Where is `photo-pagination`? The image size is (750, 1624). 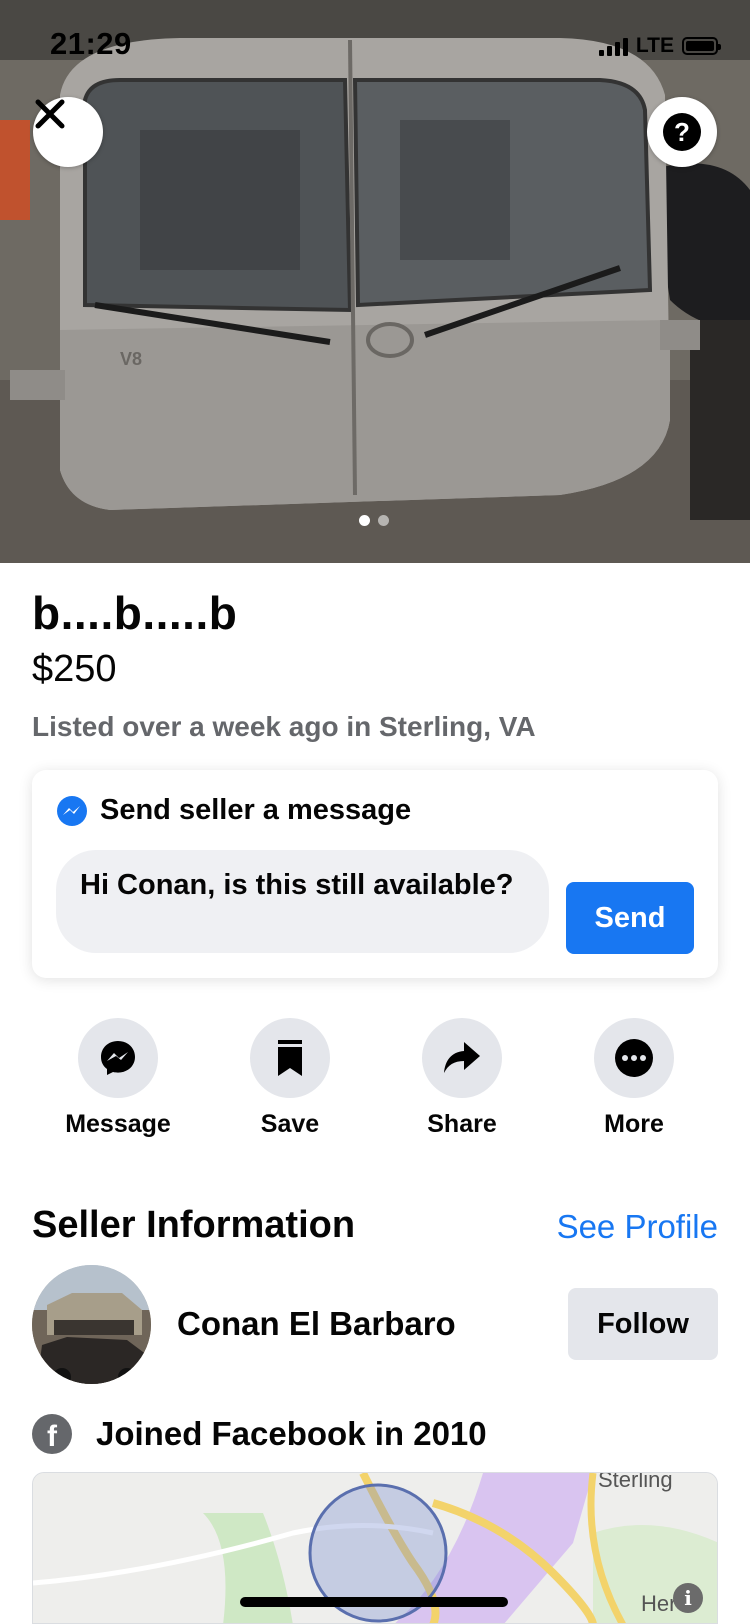 photo-pagination is located at coordinates (374, 520).